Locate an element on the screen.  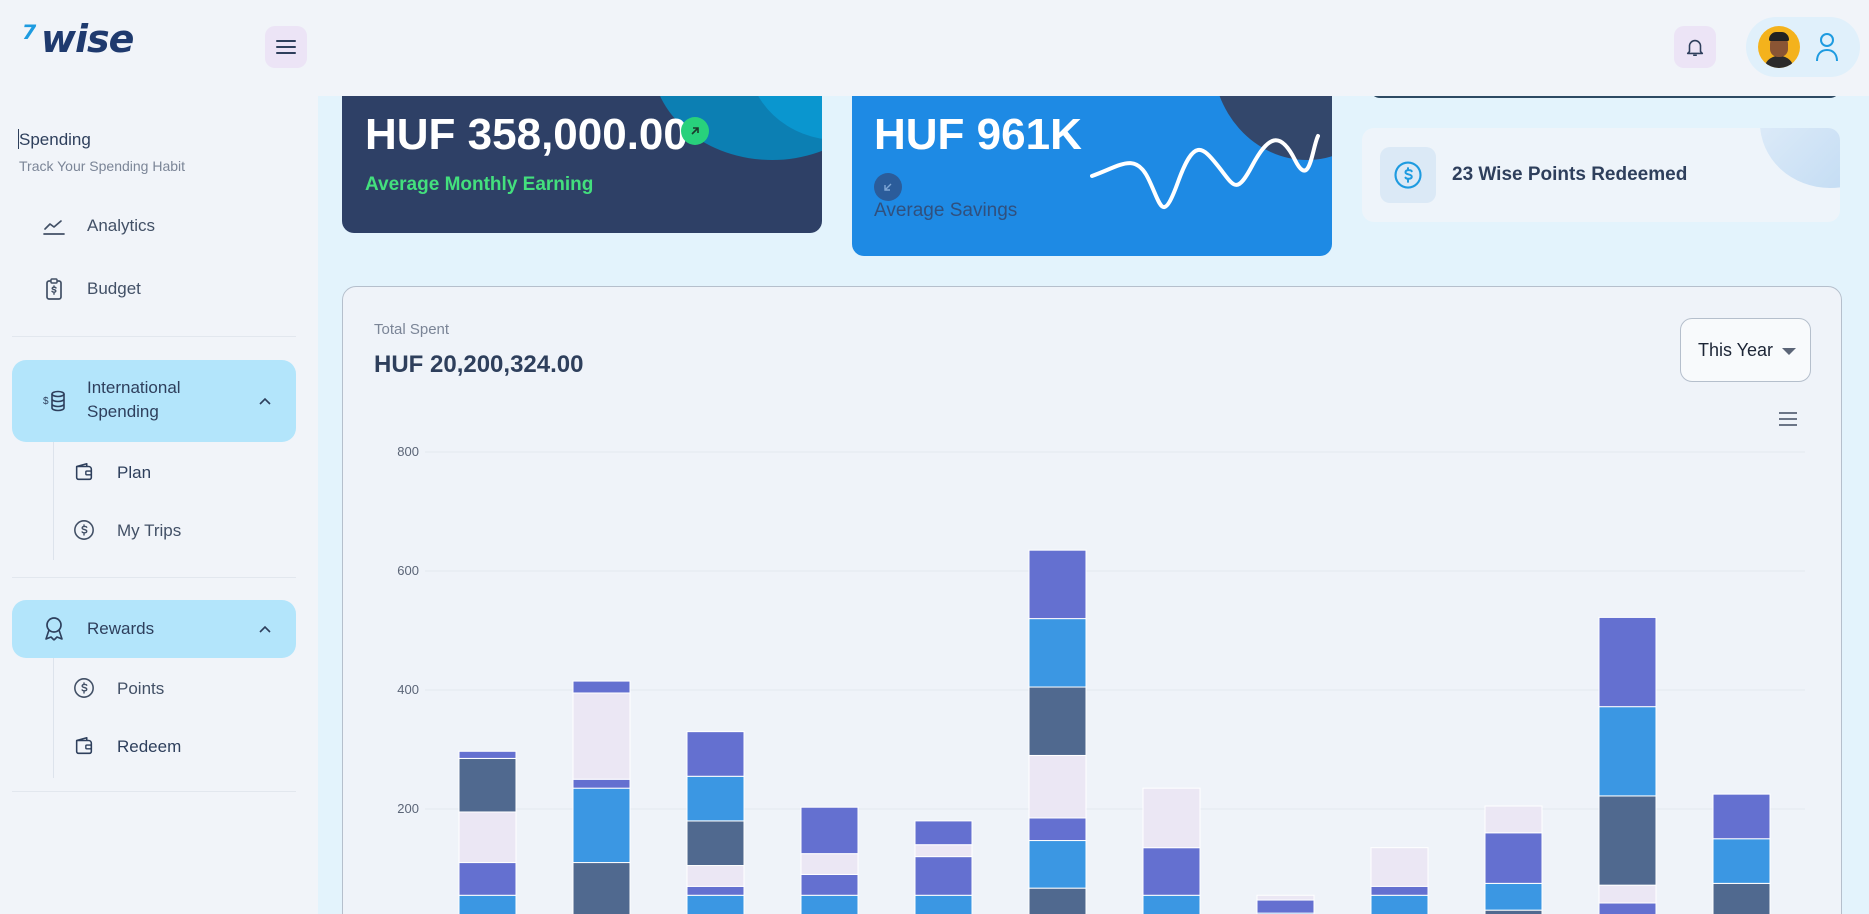
earning-value: HUF 358,000.00 is located at coordinates (526, 134).